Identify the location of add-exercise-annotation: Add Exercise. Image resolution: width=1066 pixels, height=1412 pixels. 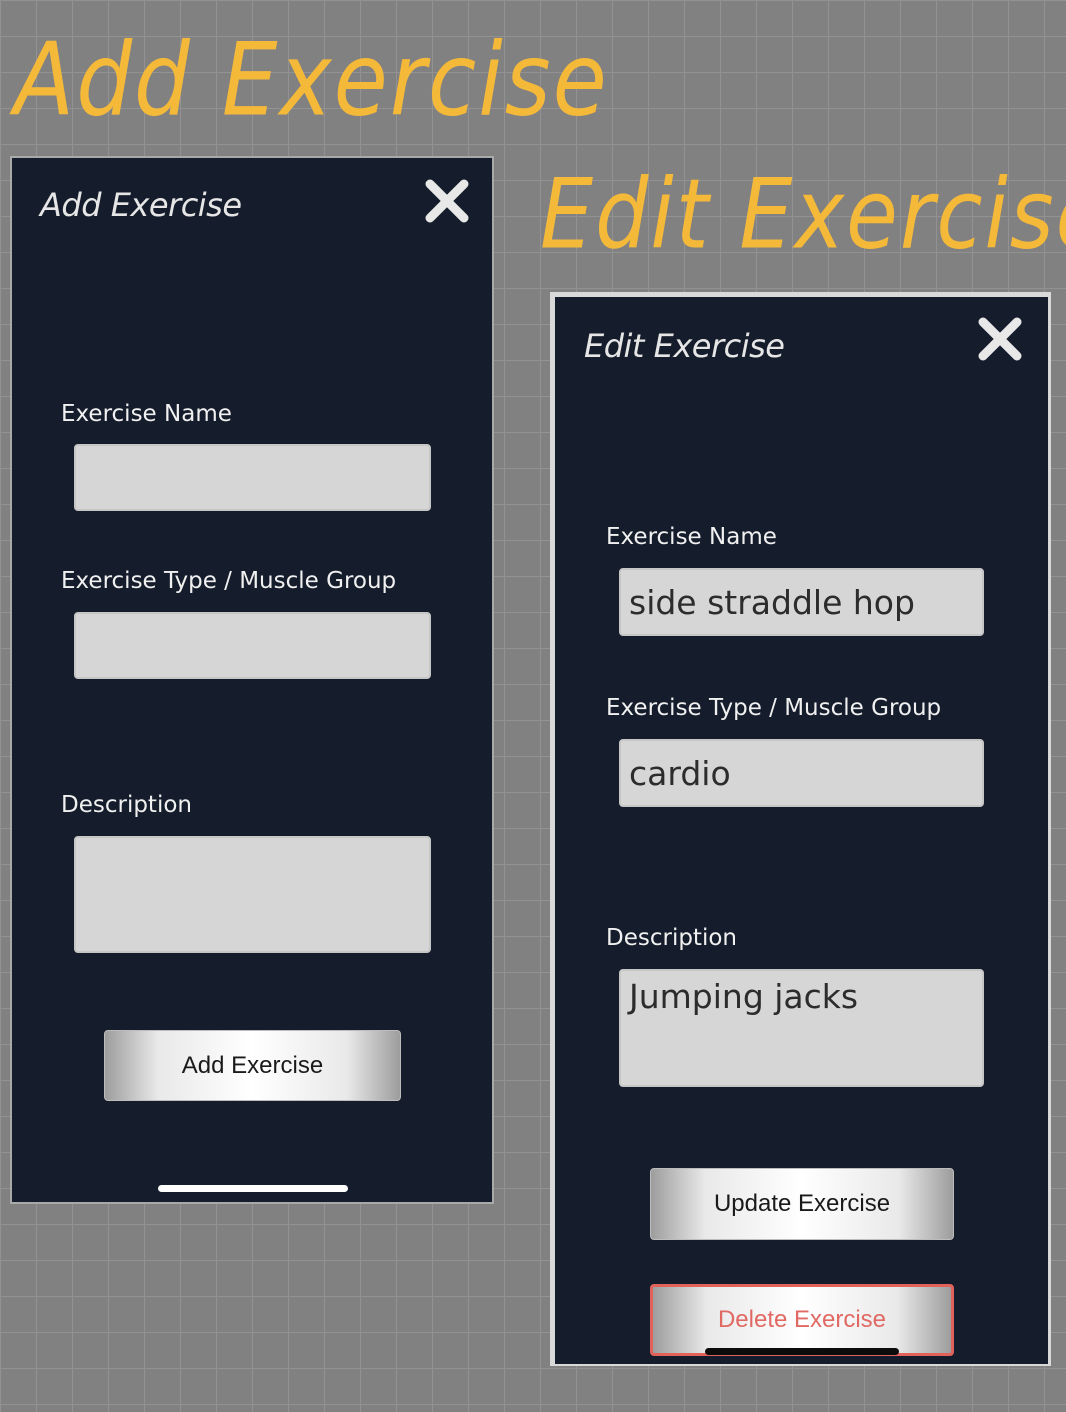
(311, 79).